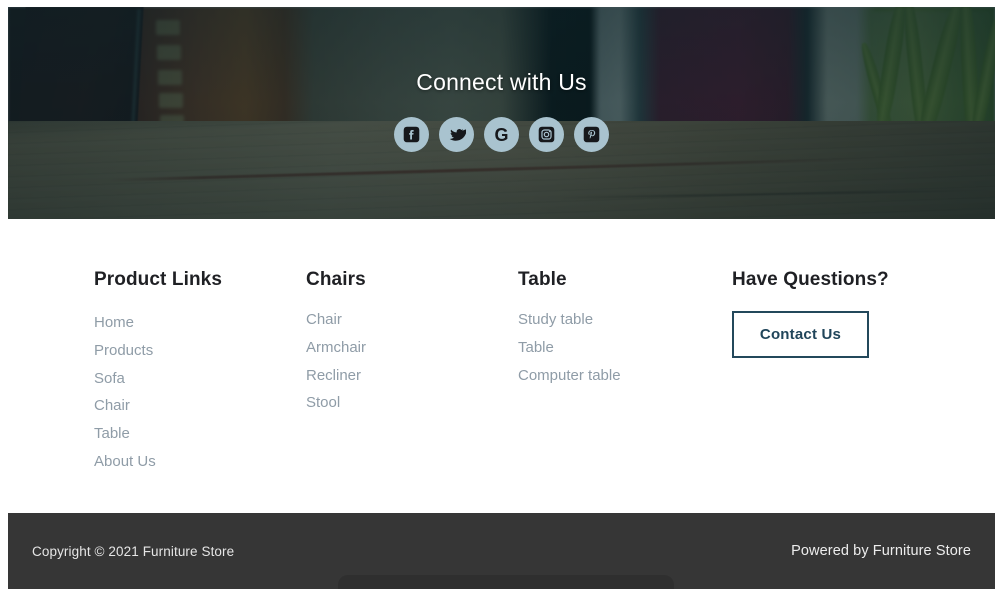  I want to click on footer-column-table: Table Study table Table Computer table, so click(625, 371).